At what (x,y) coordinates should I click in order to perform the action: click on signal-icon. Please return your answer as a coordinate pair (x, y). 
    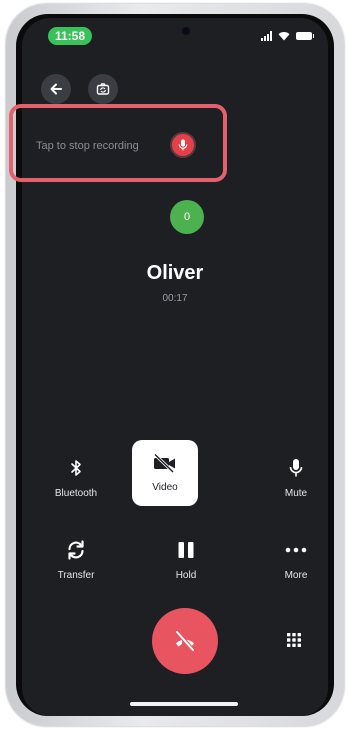
    Looking at the image, I should click on (266, 36).